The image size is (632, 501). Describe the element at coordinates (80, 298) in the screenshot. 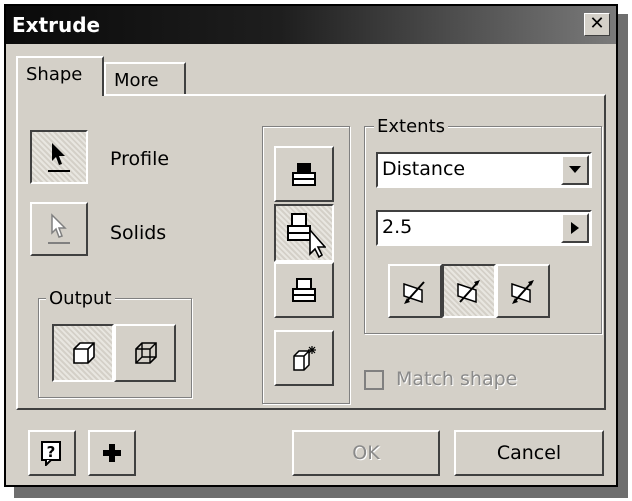

I see `output-group-title: Output` at that location.